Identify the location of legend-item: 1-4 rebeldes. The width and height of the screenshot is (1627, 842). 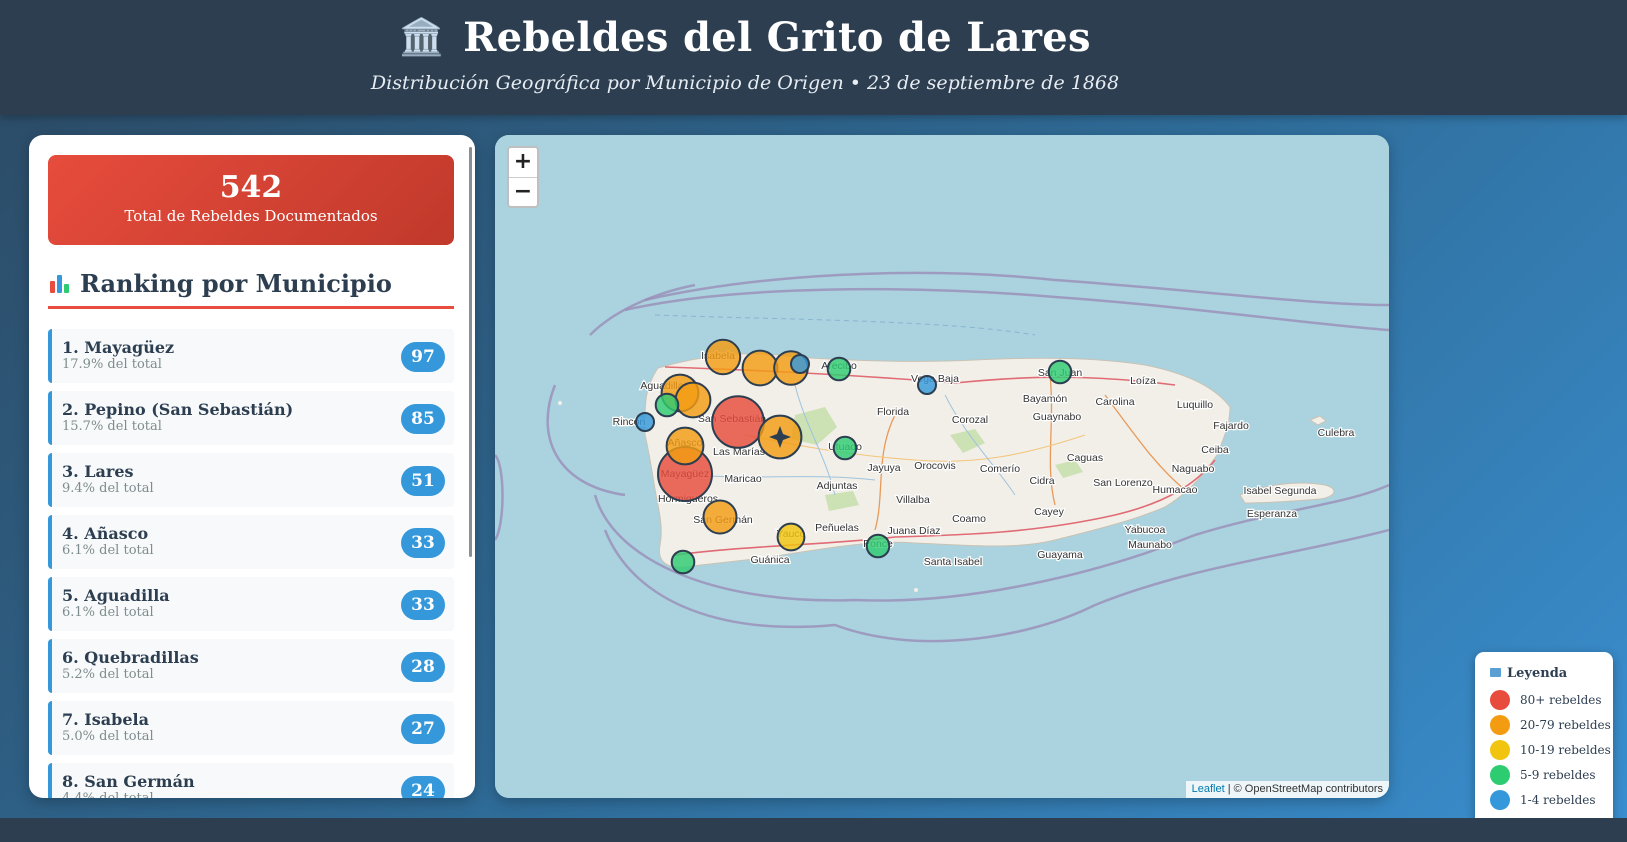
(1551, 802).